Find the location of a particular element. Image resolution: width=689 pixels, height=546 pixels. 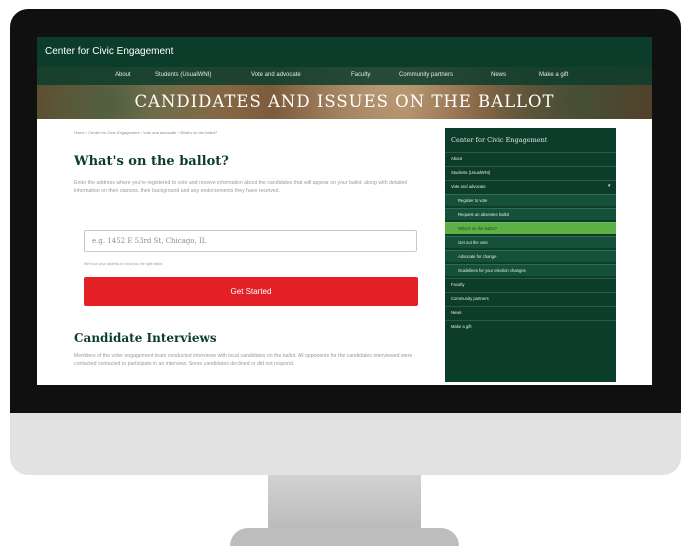

site-title: Center for Civic Engagement is located at coordinates (109, 51).